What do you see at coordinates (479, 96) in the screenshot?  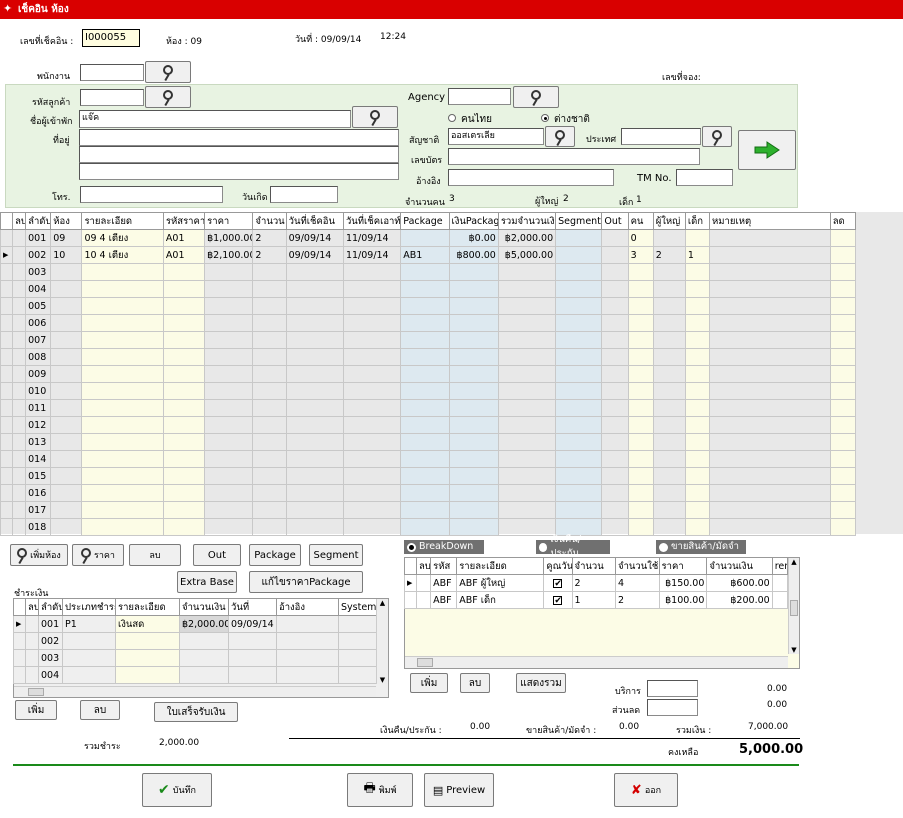 I see `agency-field` at bounding box center [479, 96].